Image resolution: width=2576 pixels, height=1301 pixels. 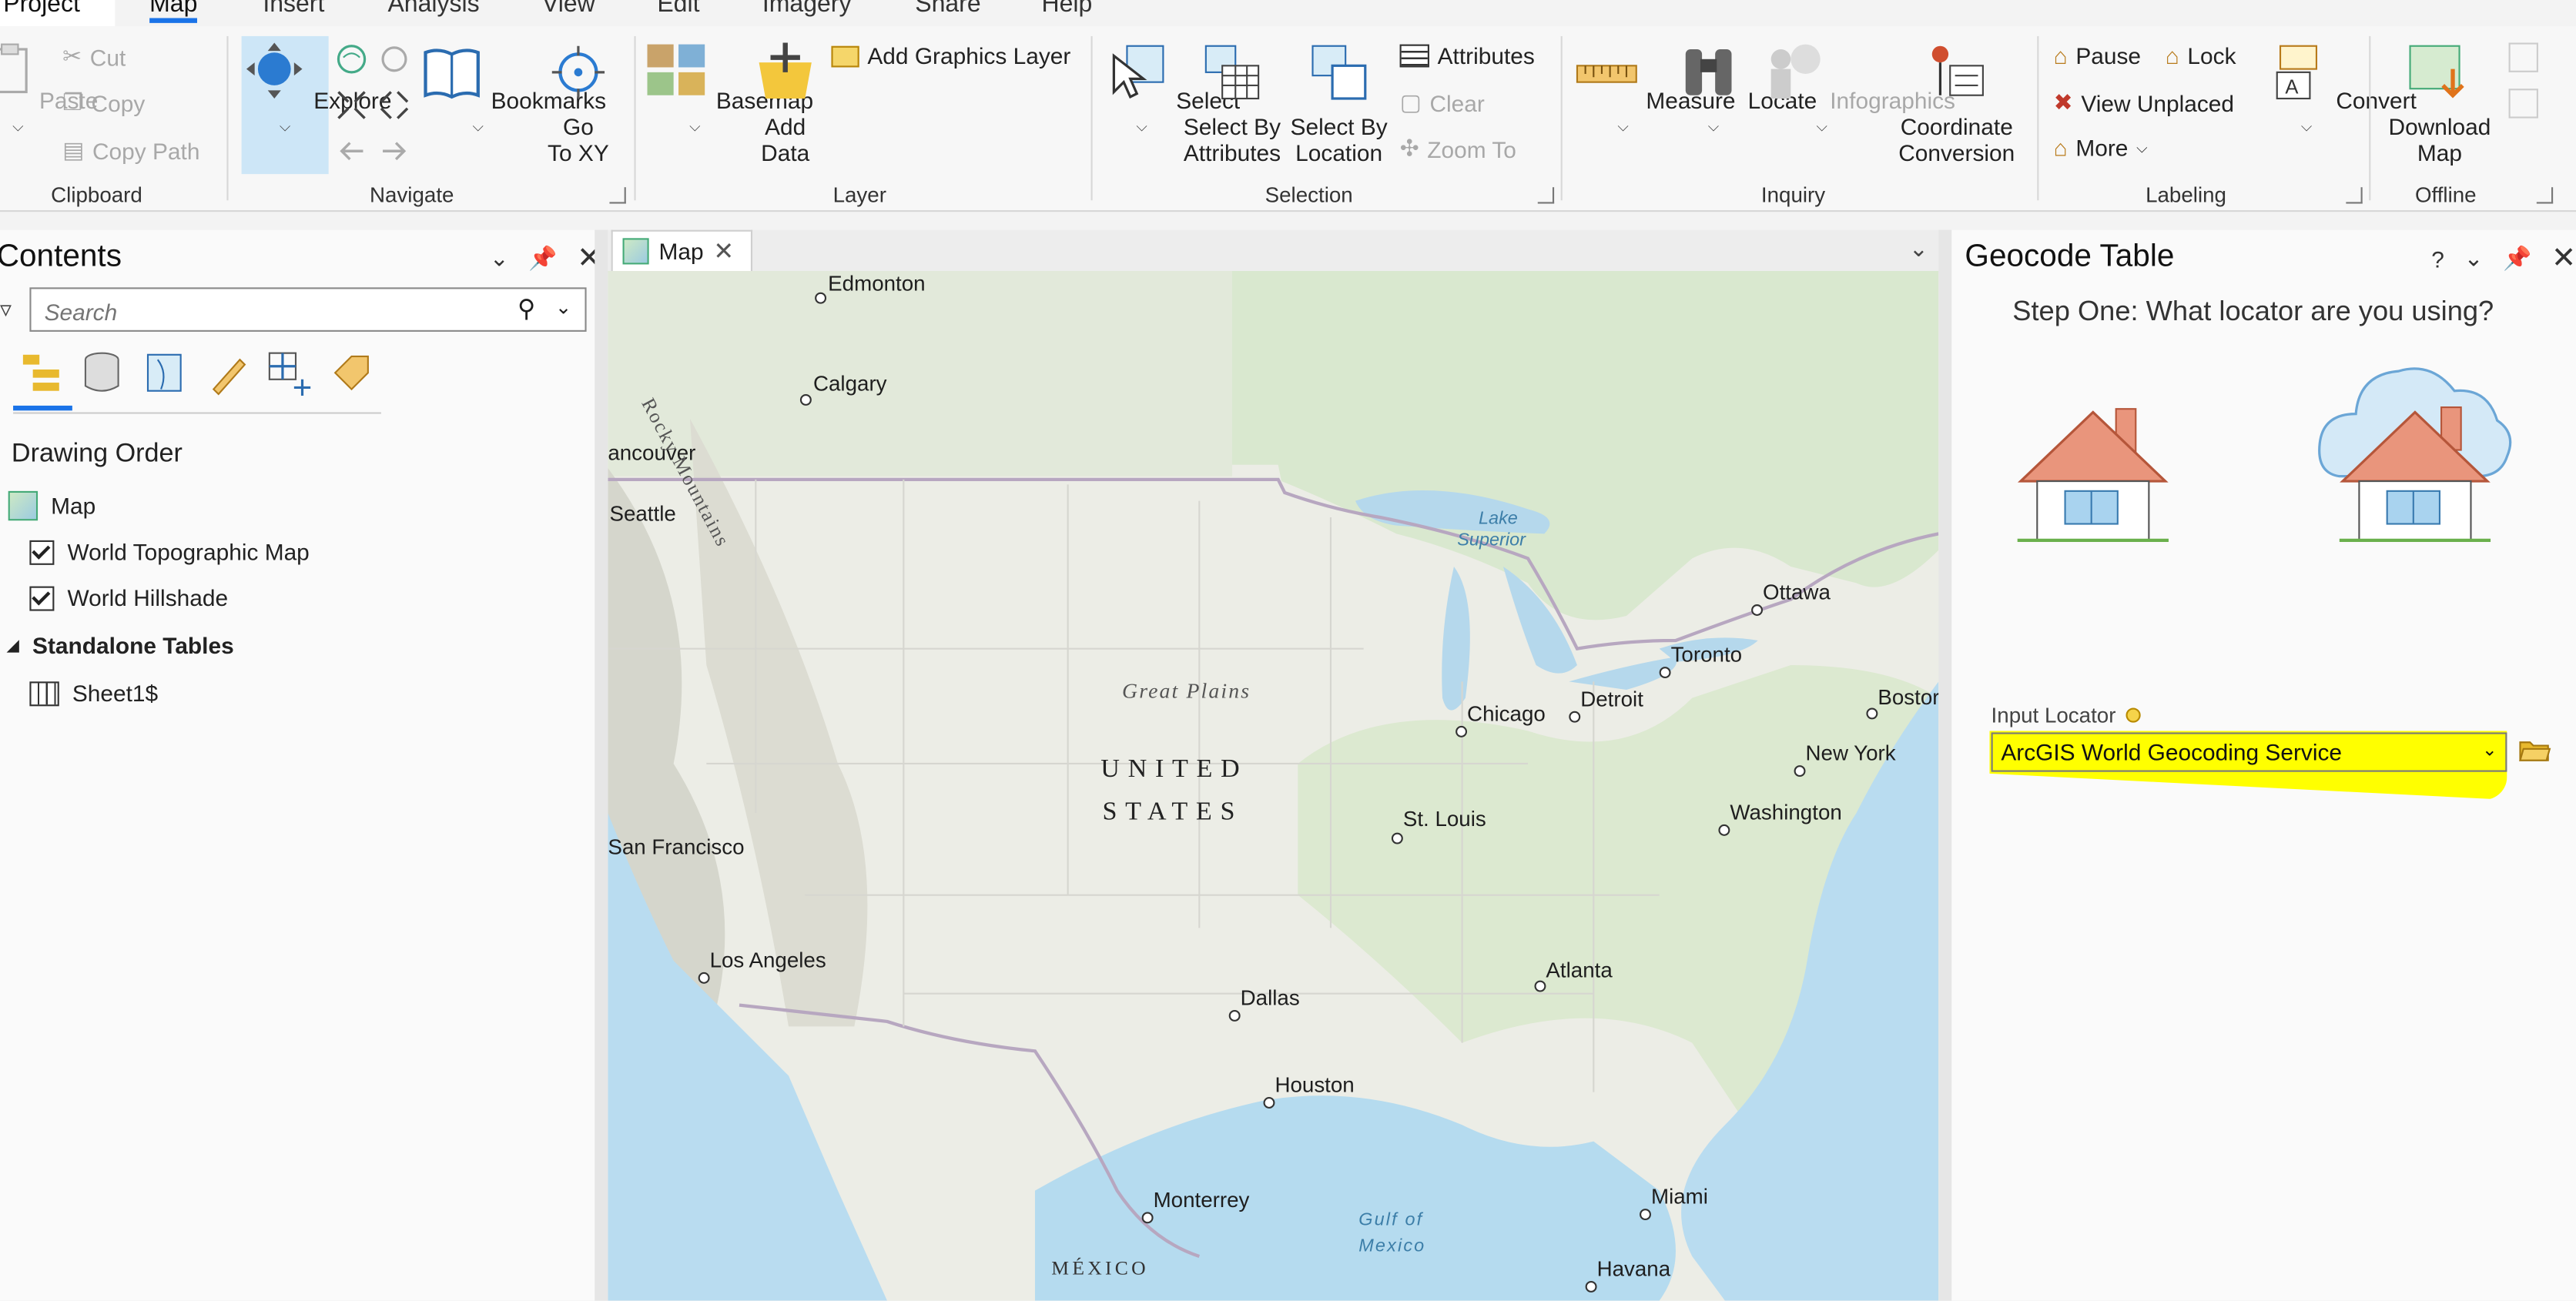 I want to click on layer-label: World Hillshade, so click(x=148, y=597).